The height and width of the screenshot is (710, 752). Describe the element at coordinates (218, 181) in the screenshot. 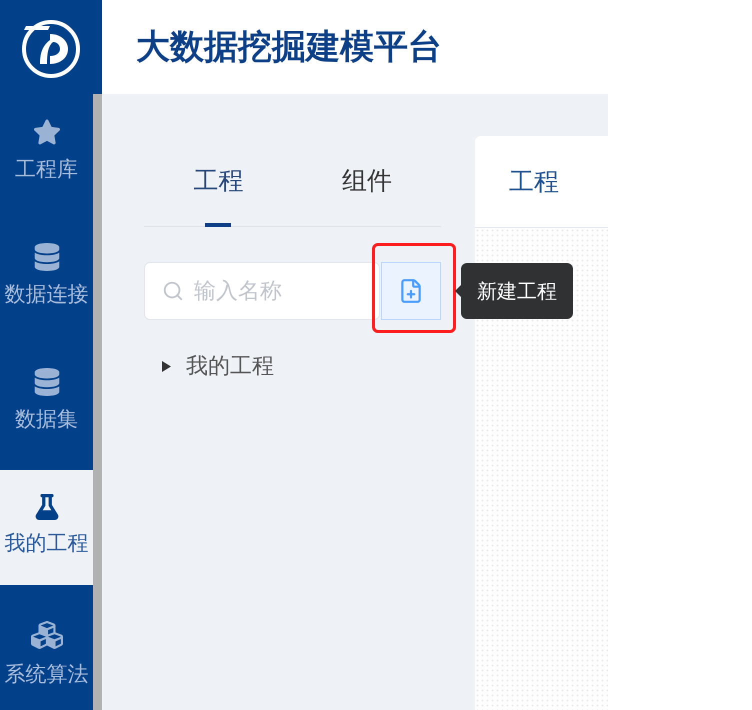

I see `tab: 工程` at that location.